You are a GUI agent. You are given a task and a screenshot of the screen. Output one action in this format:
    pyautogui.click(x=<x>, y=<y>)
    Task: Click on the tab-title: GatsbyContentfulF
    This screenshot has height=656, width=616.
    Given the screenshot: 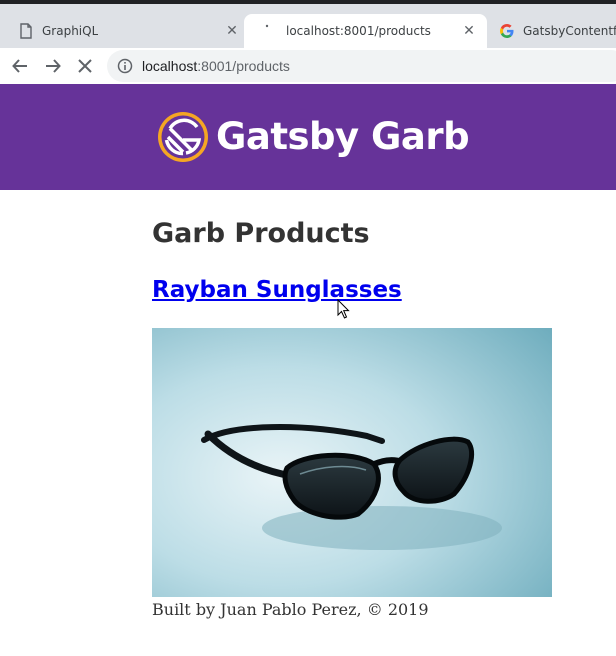 What is the action you would take?
    pyautogui.click(x=569, y=31)
    